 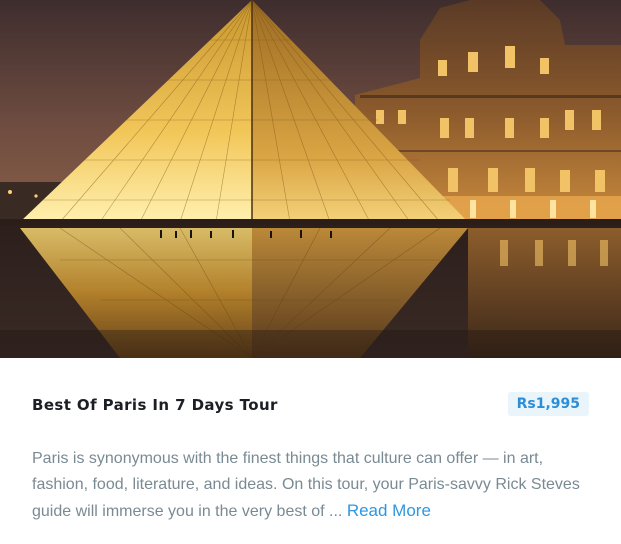 What do you see at coordinates (155, 405) in the screenshot?
I see `tour-title: Best Of Paris In 7 Days Tour` at bounding box center [155, 405].